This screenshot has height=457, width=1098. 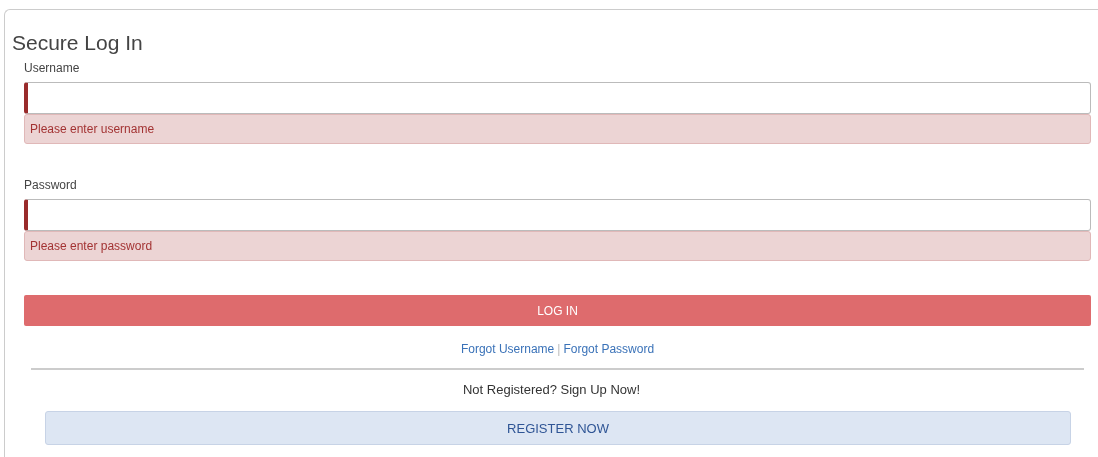 I want to click on forgot-link: Forgot Username, so click(x=507, y=349).